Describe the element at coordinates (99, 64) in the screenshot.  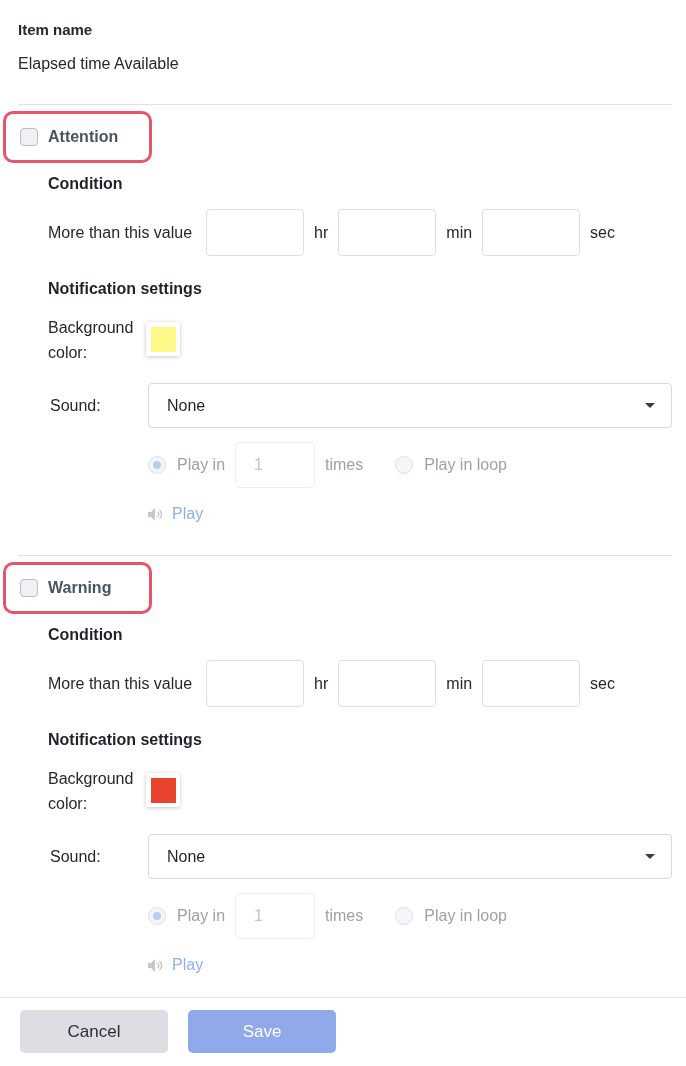
I see `item-name-value: Elapsed time Available` at that location.